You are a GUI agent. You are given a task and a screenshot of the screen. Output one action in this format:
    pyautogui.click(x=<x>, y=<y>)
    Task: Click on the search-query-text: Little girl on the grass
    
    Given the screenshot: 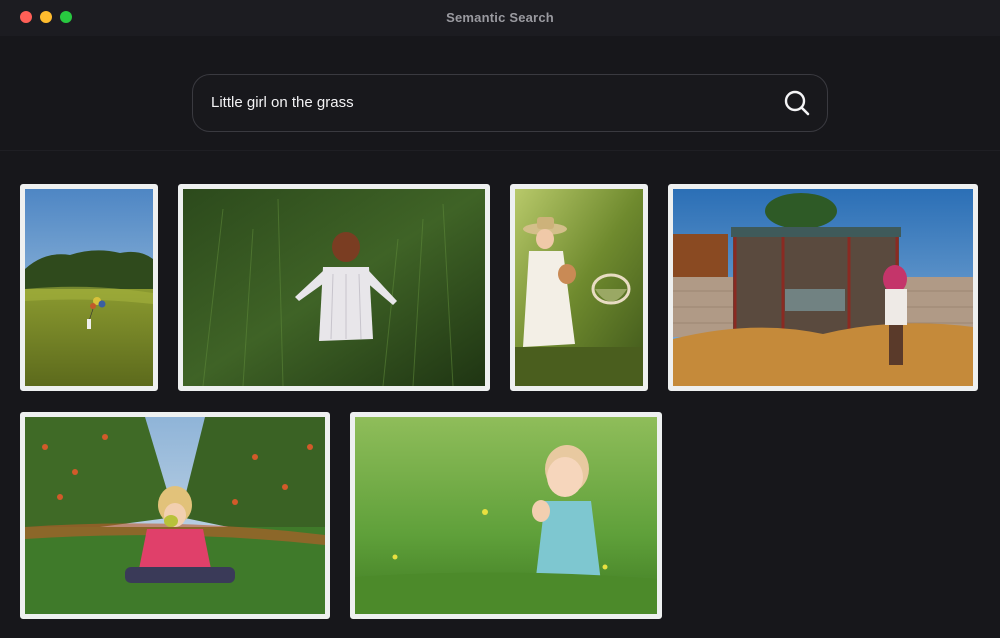 What is the action you would take?
    pyautogui.click(x=282, y=102)
    